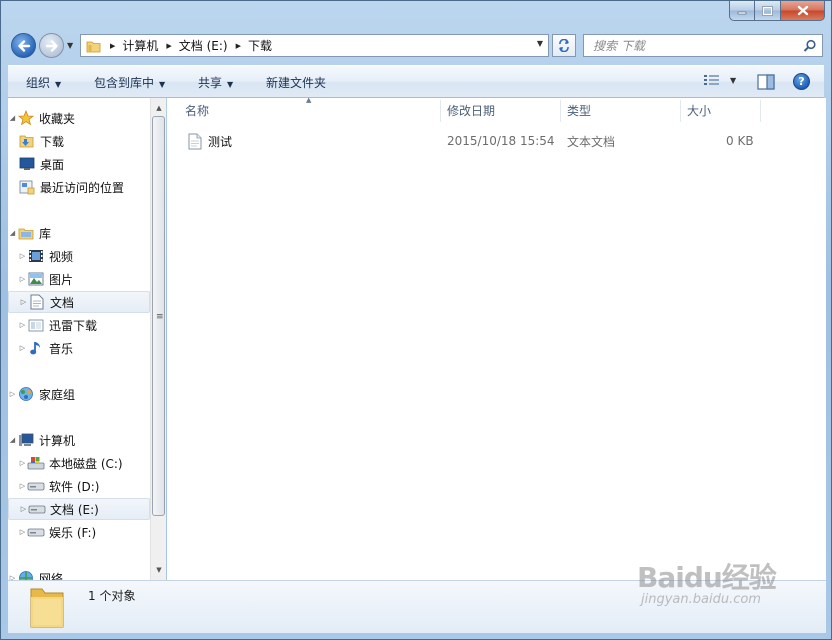 The width and height of the screenshot is (832, 640). What do you see at coordinates (720, 80) in the screenshot?
I see `change-view-button: ▼` at bounding box center [720, 80].